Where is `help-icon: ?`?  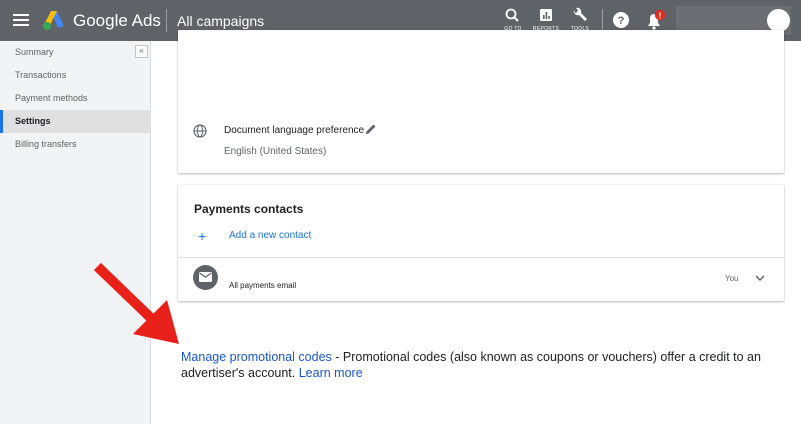 help-icon: ? is located at coordinates (621, 20).